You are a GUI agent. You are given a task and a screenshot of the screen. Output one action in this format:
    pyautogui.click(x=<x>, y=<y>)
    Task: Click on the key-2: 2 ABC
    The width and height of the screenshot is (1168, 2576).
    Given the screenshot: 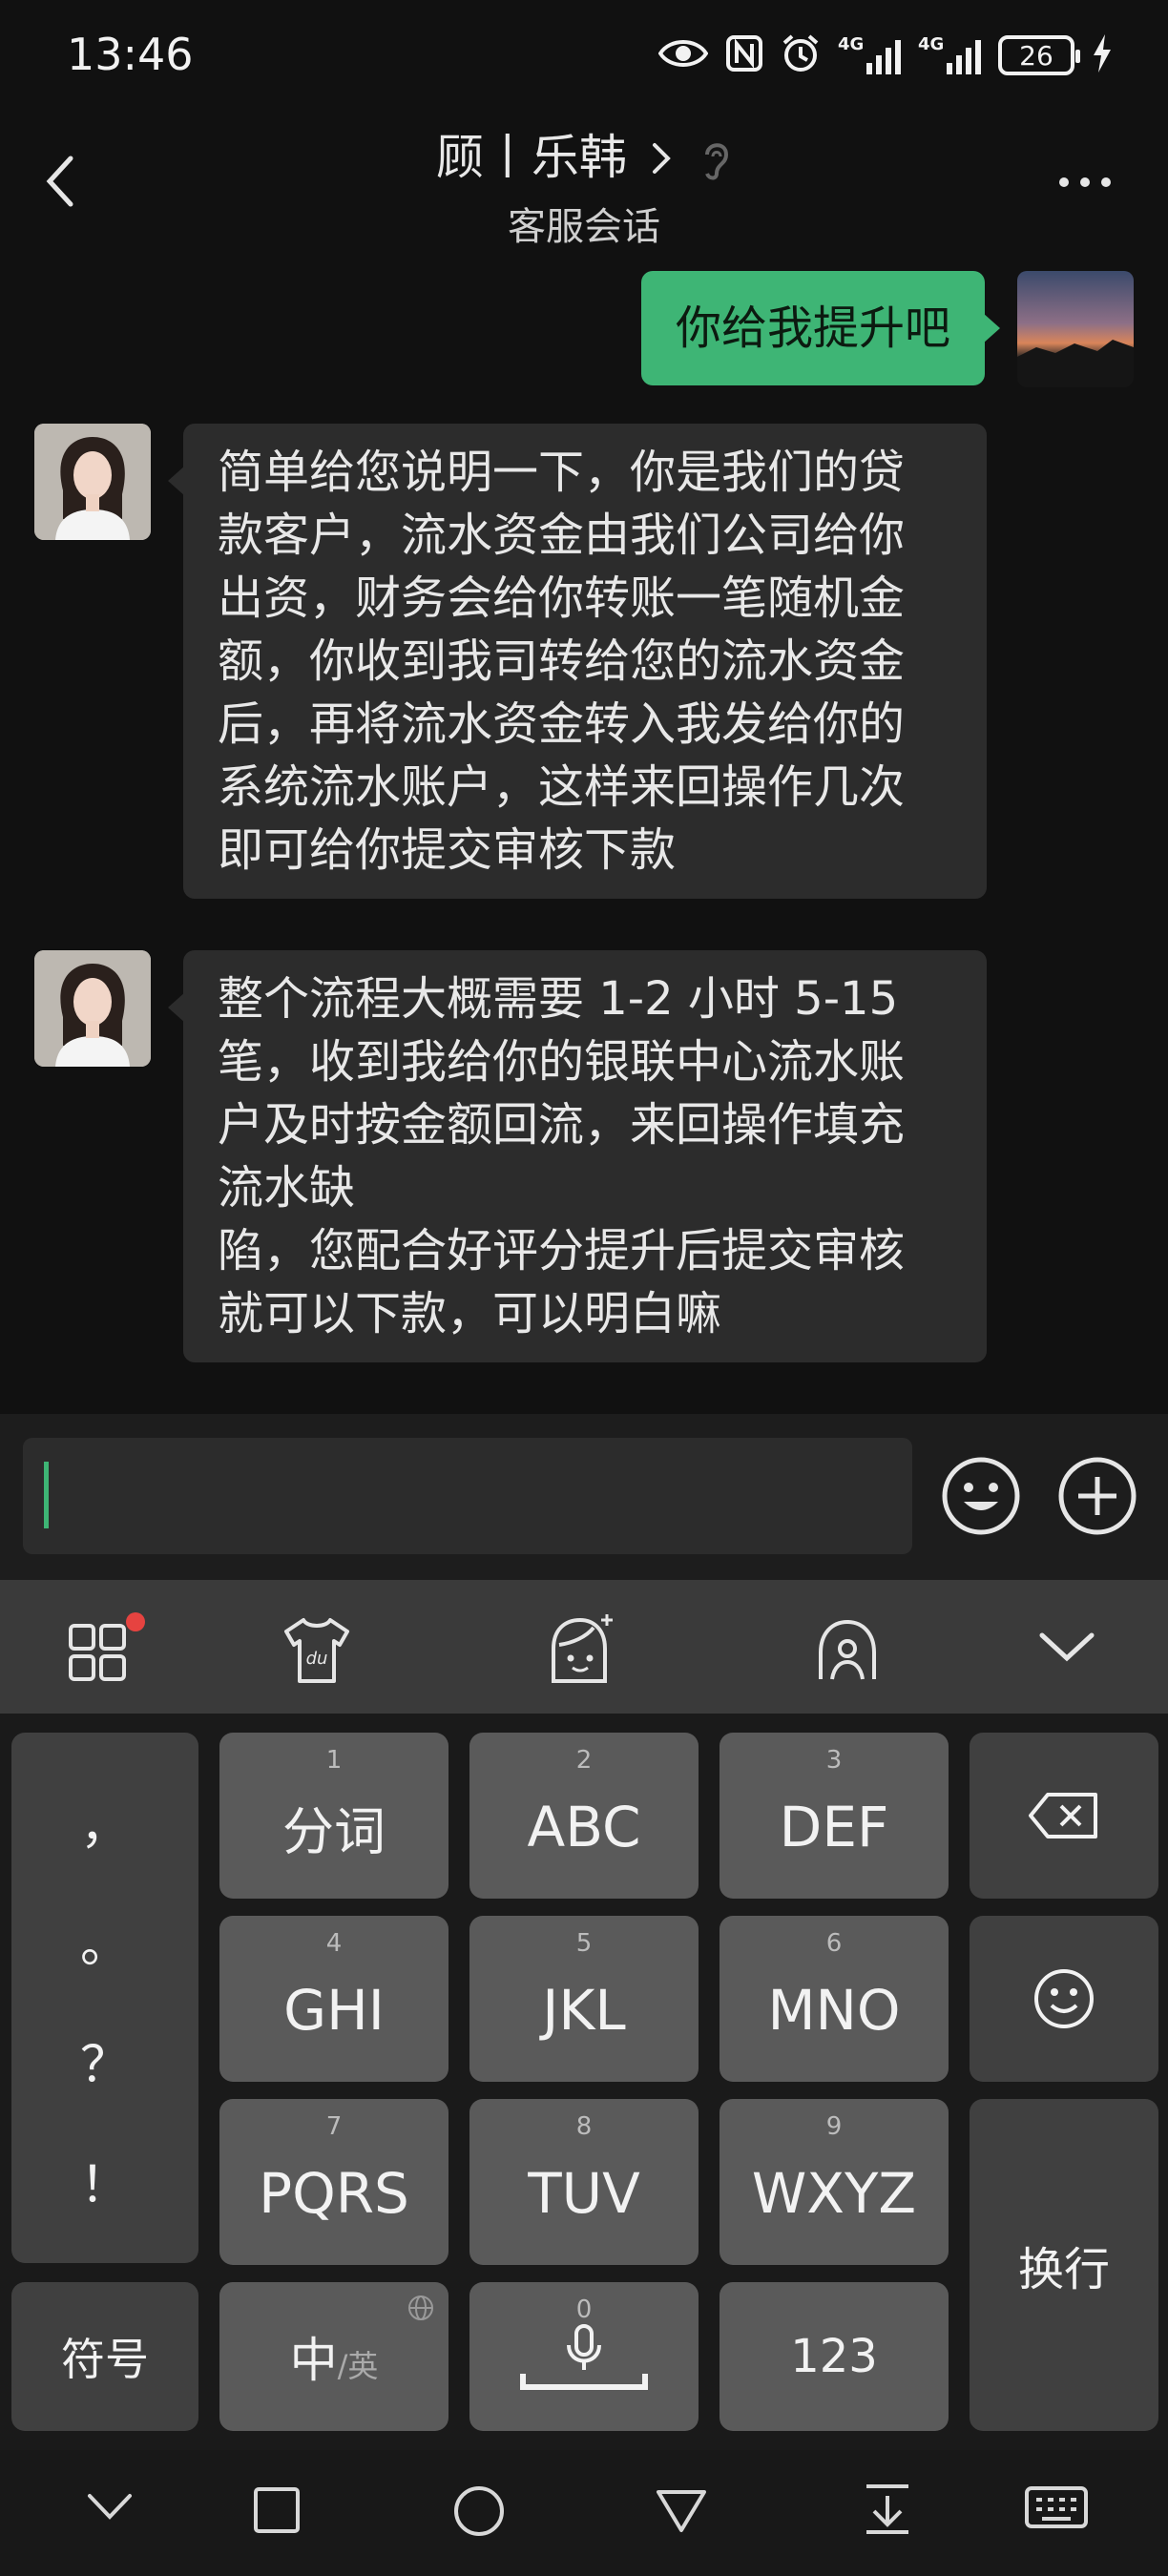 What is the action you would take?
    pyautogui.click(x=584, y=1816)
    